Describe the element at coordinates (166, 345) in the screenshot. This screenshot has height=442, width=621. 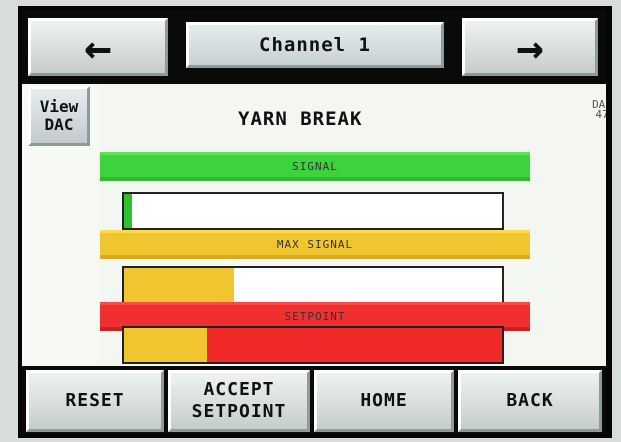
I see `setpoint-yellow-fill` at that location.